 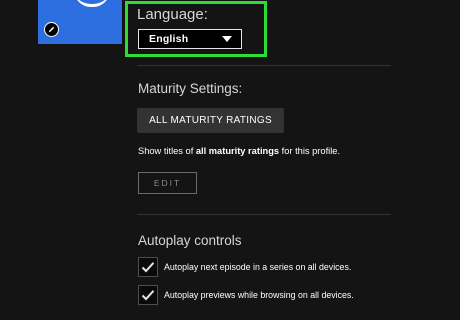 I want to click on maturity-desc-bold: all maturity ratings, so click(x=237, y=151).